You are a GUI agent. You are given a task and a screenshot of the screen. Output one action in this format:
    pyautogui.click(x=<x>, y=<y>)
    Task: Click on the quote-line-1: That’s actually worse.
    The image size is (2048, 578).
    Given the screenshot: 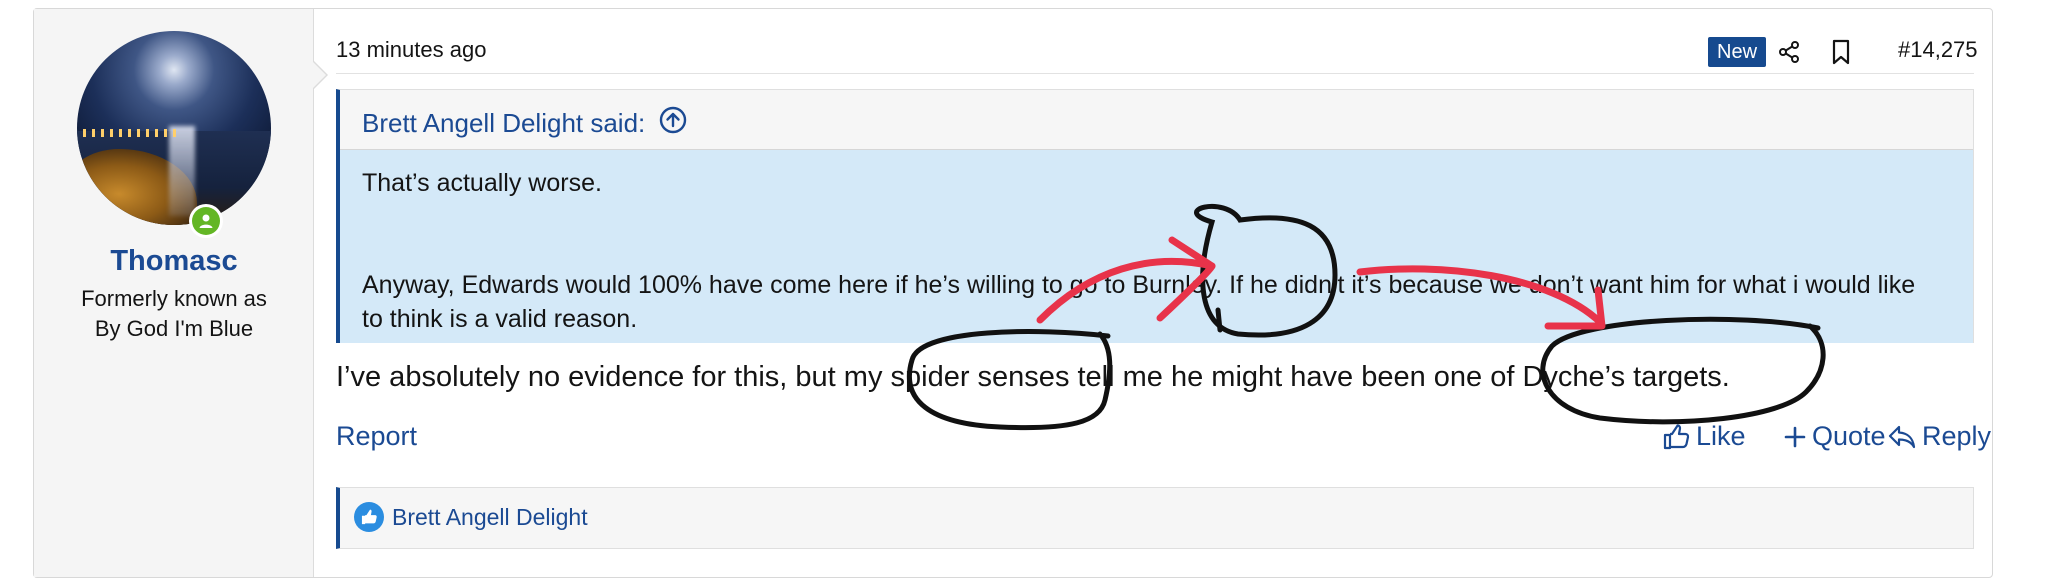 What is the action you would take?
    pyautogui.click(x=482, y=183)
    